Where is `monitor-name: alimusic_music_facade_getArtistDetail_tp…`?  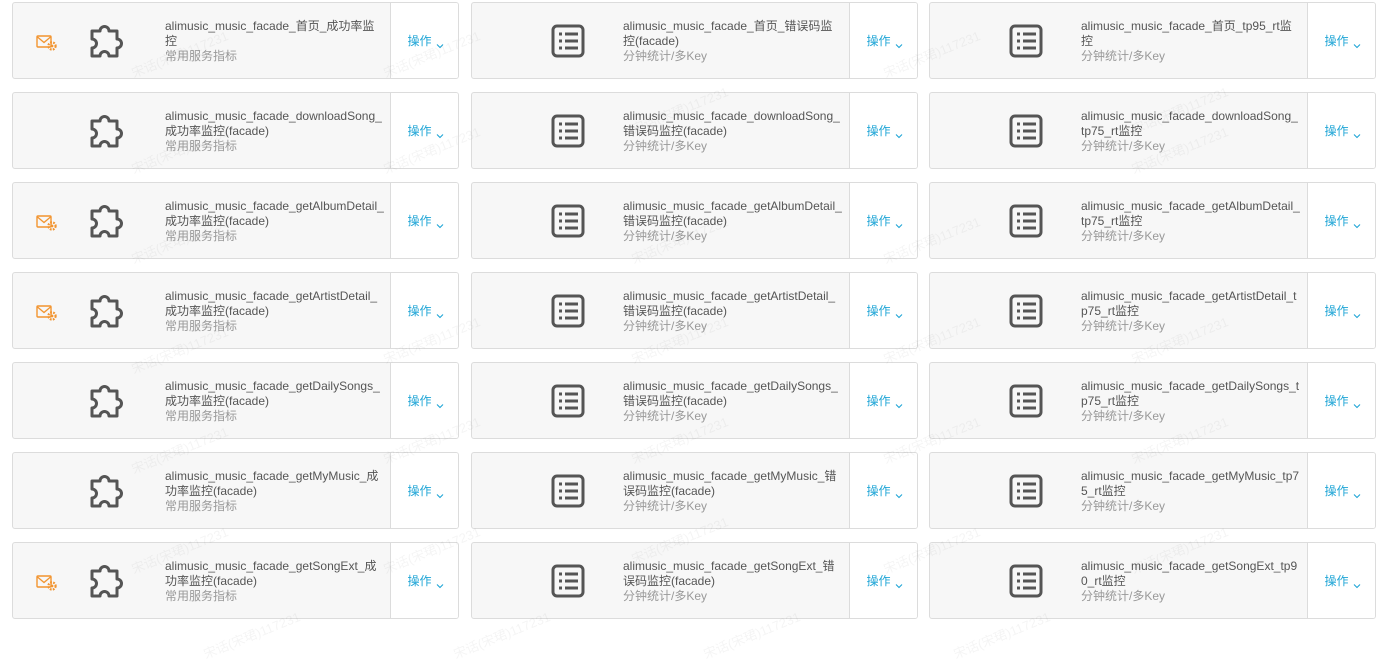 monitor-name: alimusic_music_facade_getArtistDetail_tp… is located at coordinates (1191, 304).